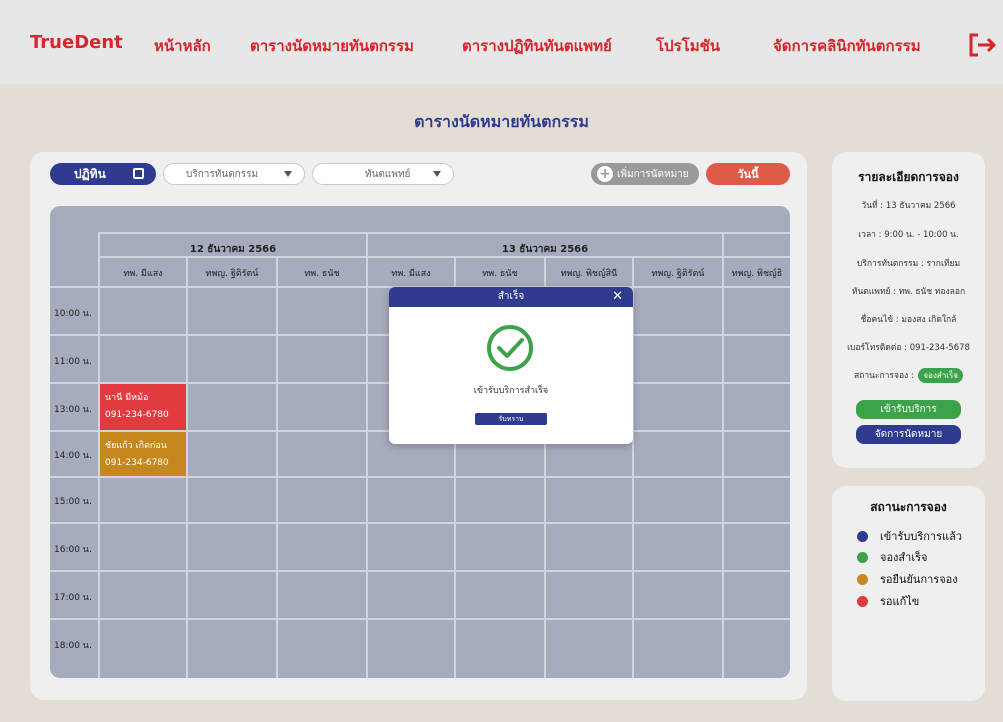 This screenshot has width=1003, height=722. What do you see at coordinates (908, 206) in the screenshot?
I see `details-date: วันที่ : 13 ธันวาคม 2566` at bounding box center [908, 206].